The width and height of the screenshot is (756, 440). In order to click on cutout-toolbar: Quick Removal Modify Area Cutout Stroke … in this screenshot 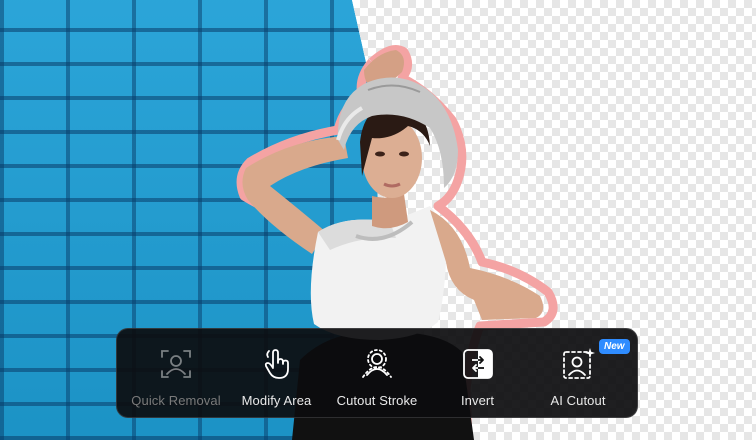, I will do `click(377, 373)`.